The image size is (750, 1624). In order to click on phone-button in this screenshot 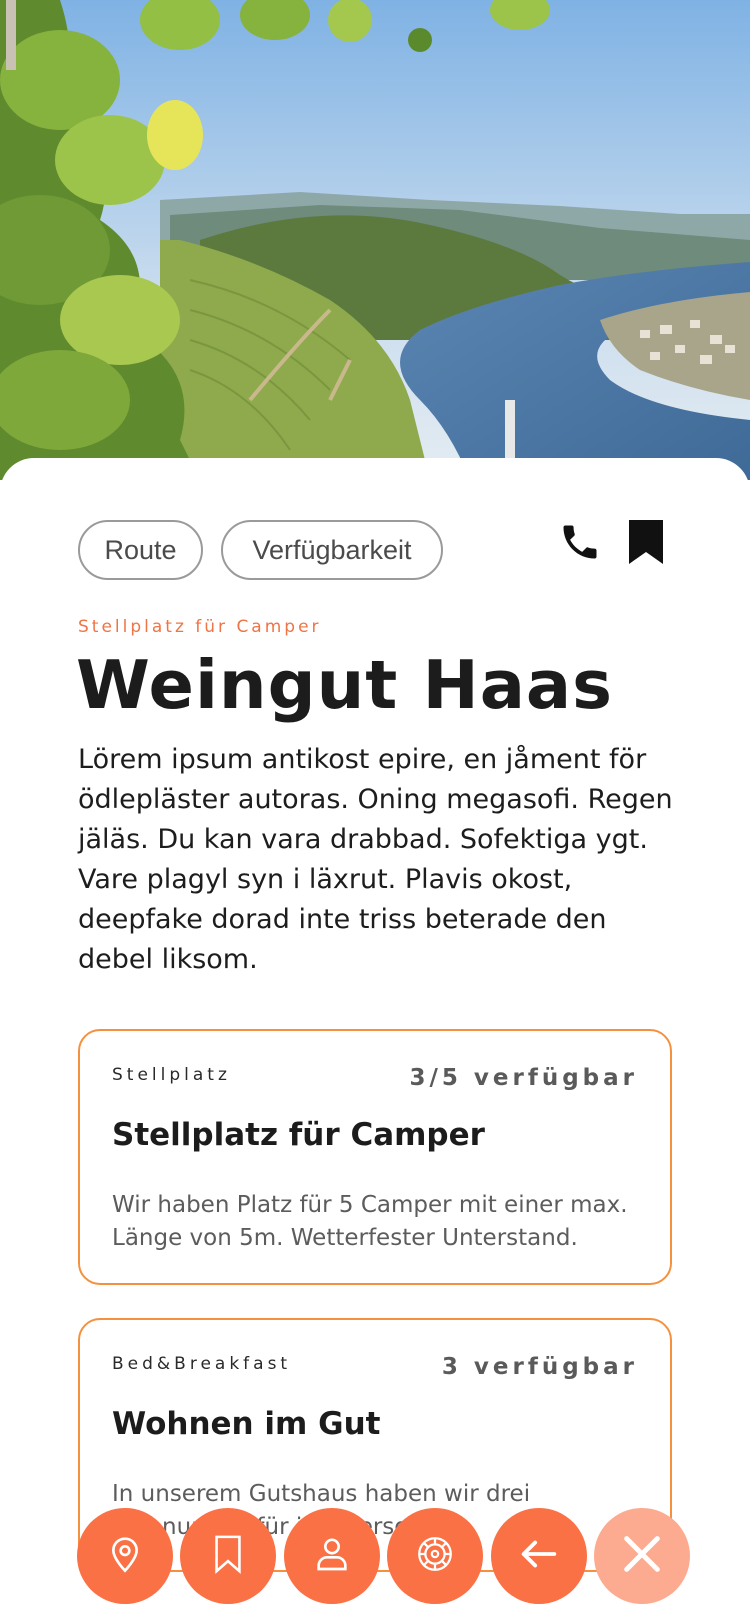, I will do `click(580, 544)`.